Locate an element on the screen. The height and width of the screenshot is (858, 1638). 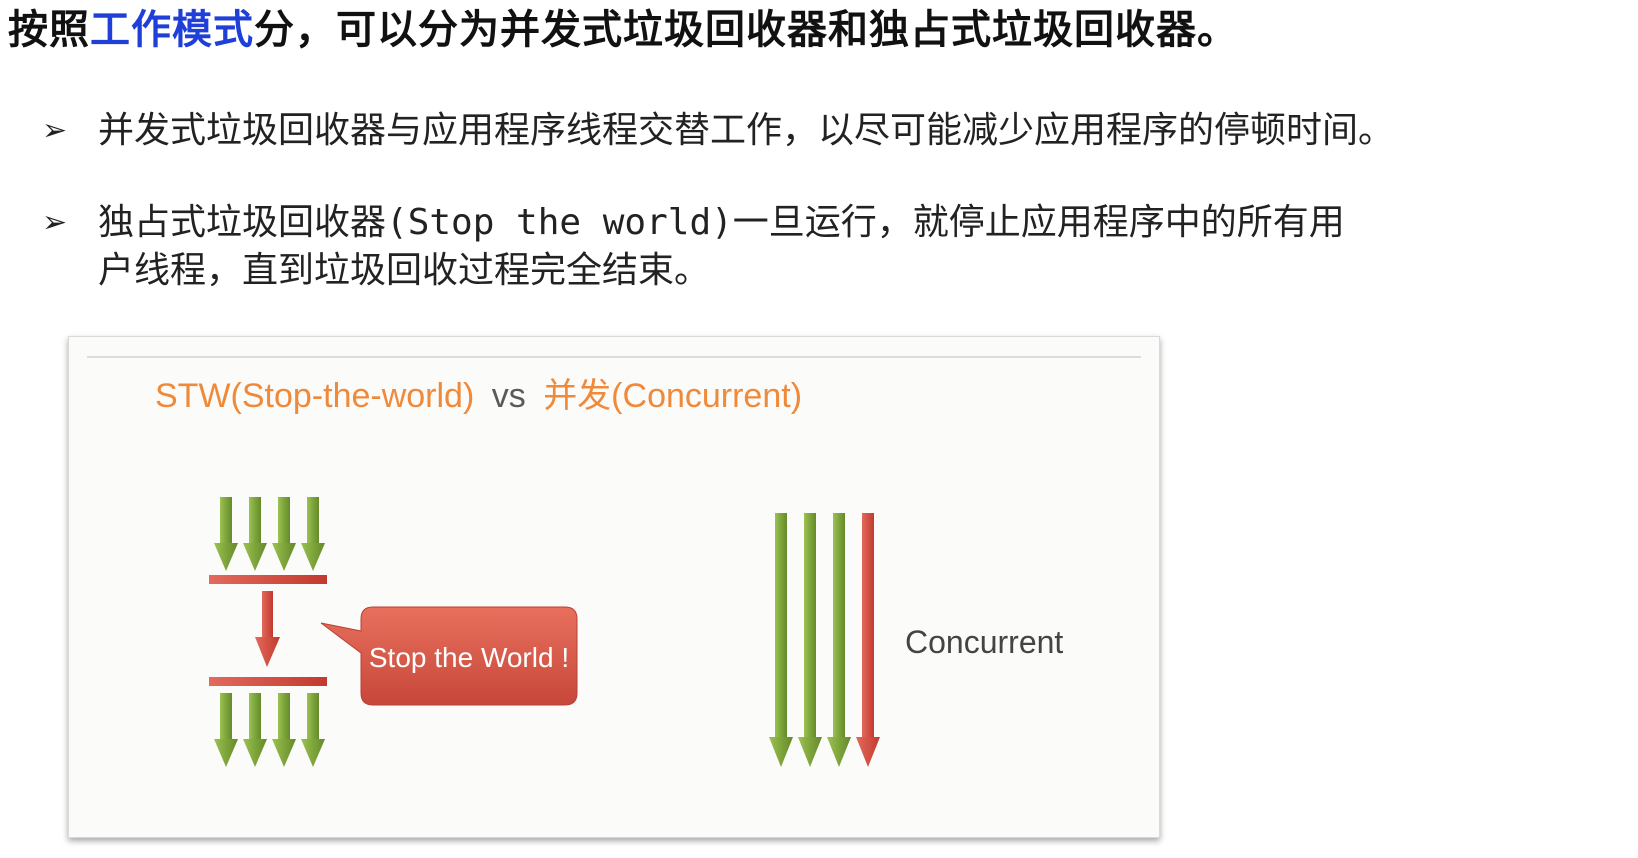
bullet-text-code: (Stop the world) is located at coordinates (559, 222).